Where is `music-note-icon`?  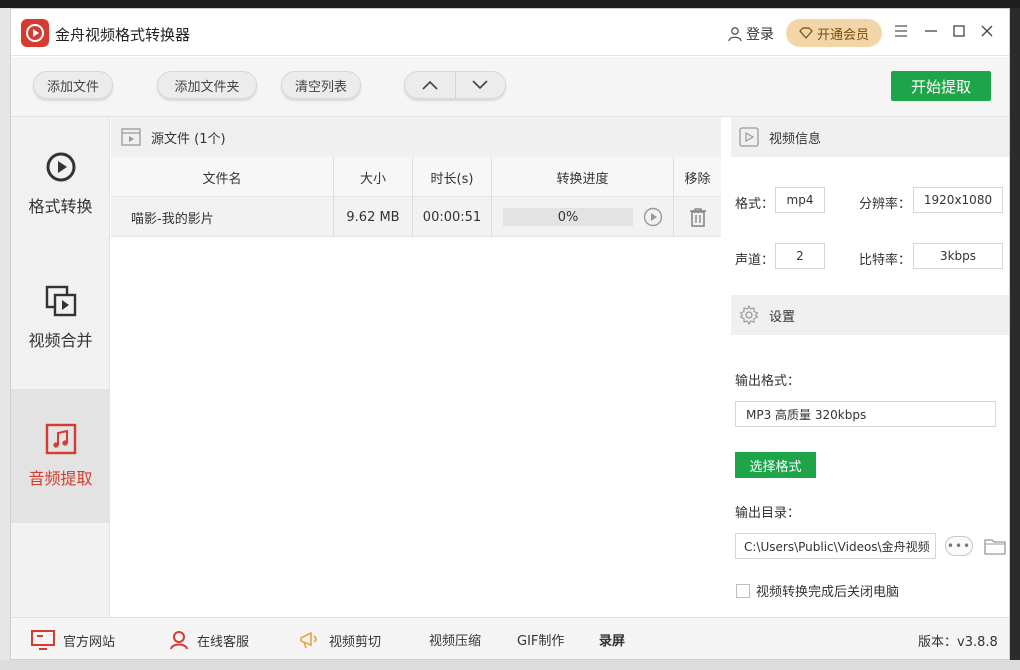
music-note-icon is located at coordinates (61, 439).